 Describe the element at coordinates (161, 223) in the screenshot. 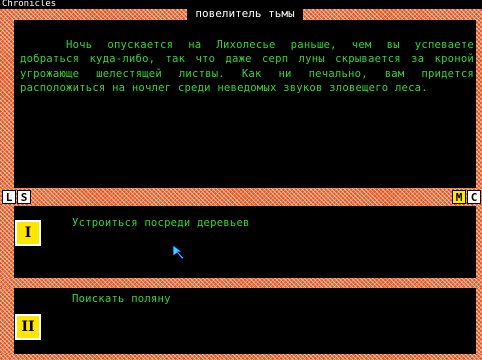

I see `choice-text: Устроиться посреди деревьев` at that location.